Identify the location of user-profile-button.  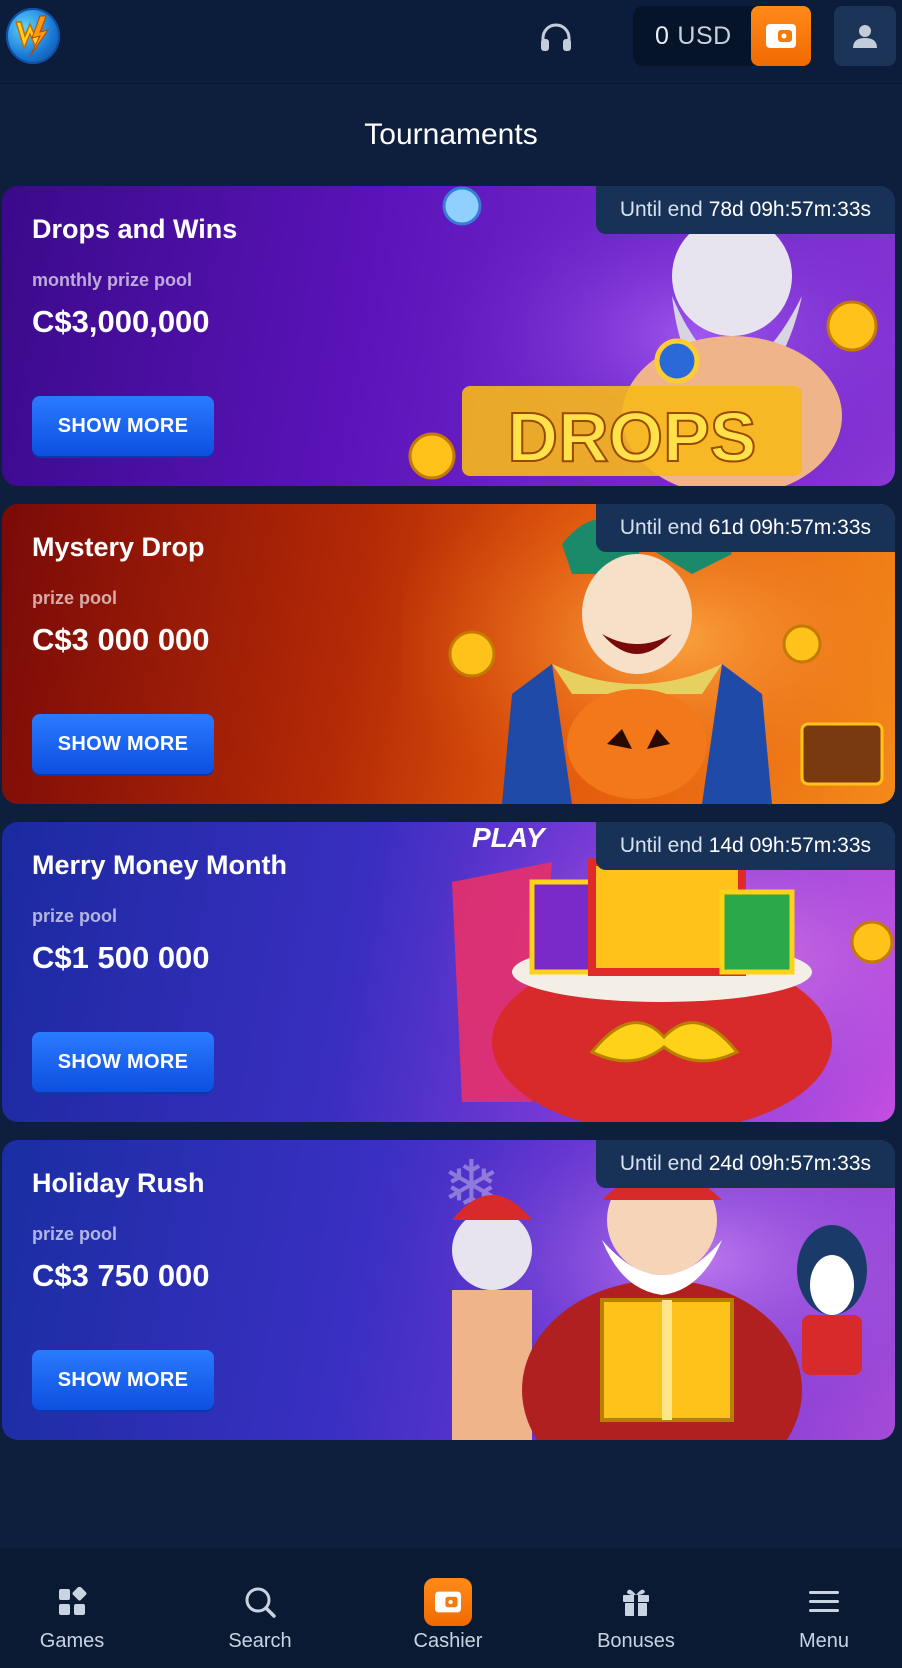
(865, 36).